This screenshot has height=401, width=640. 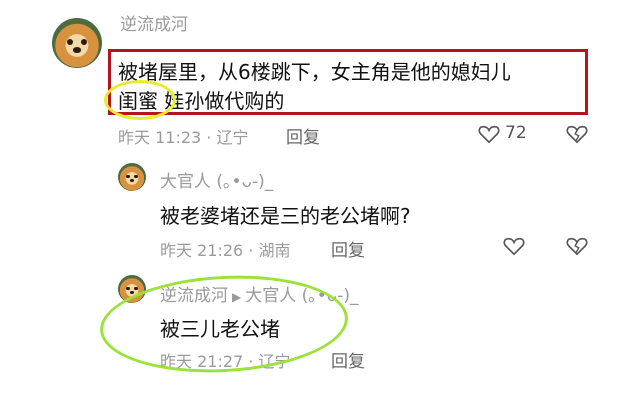 What do you see at coordinates (140, 100) in the screenshot?
I see `yellow-highlight-circle` at bounding box center [140, 100].